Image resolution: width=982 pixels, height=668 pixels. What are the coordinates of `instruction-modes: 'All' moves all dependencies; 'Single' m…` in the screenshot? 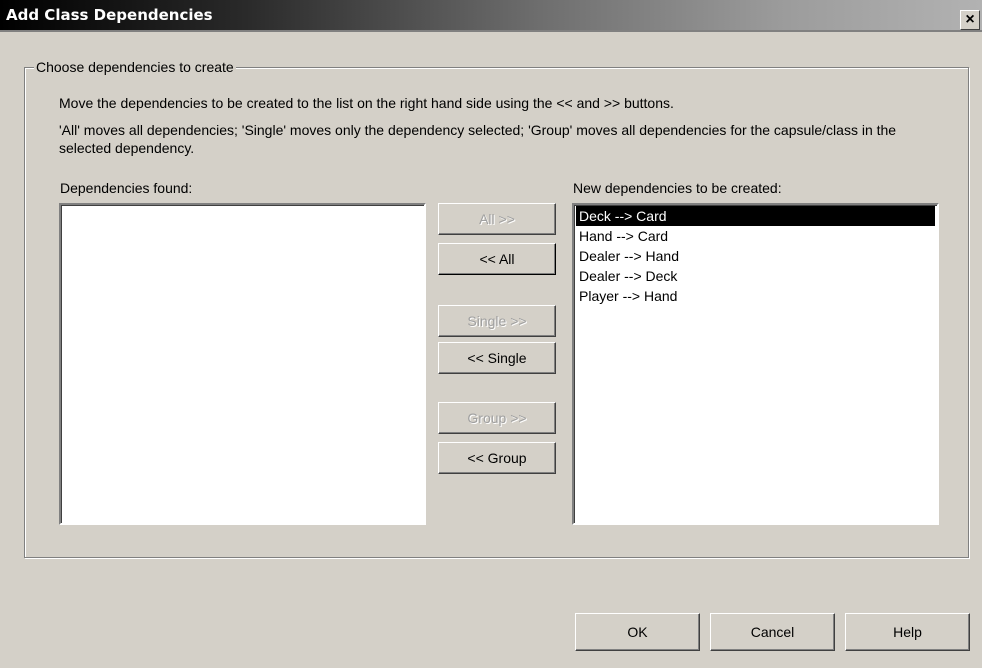 It's located at (478, 139).